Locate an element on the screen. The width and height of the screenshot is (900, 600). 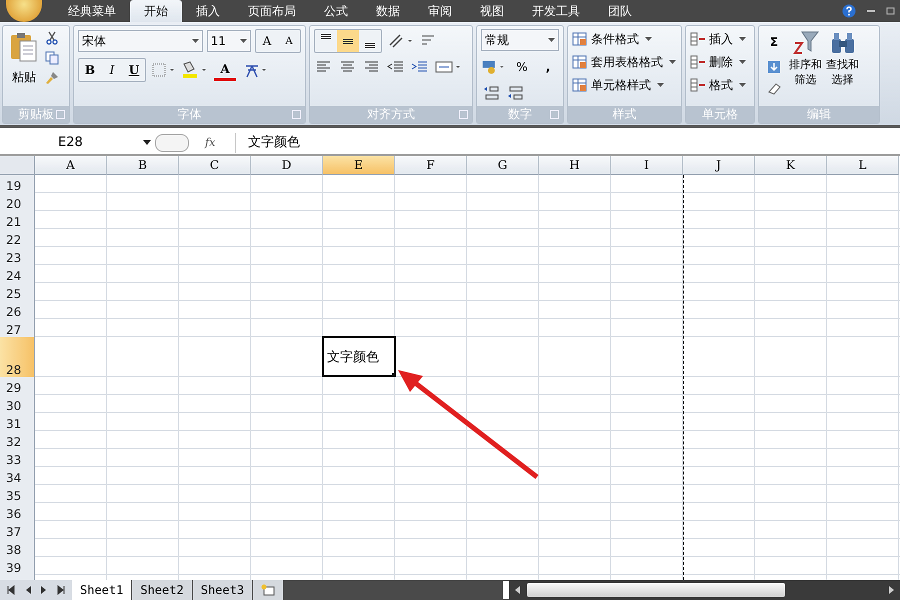
row-header: 28 is located at coordinates (17, 357).